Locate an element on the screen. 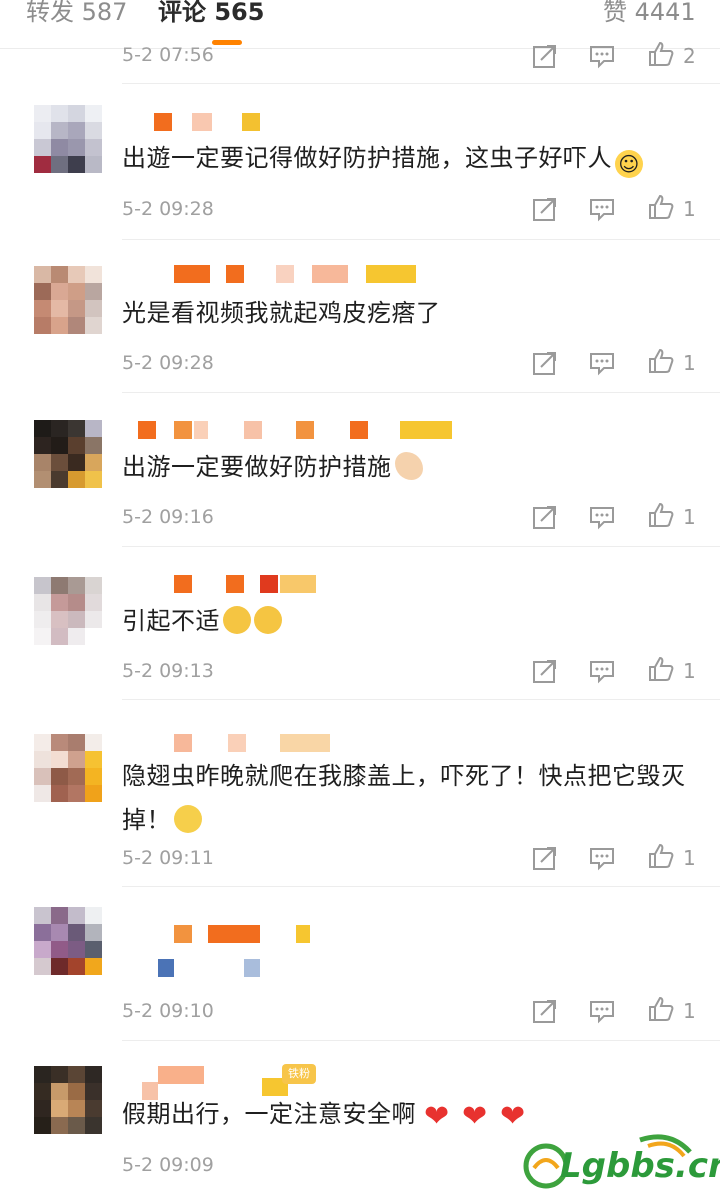  smile-emoji: ☺ is located at coordinates (629, 164).